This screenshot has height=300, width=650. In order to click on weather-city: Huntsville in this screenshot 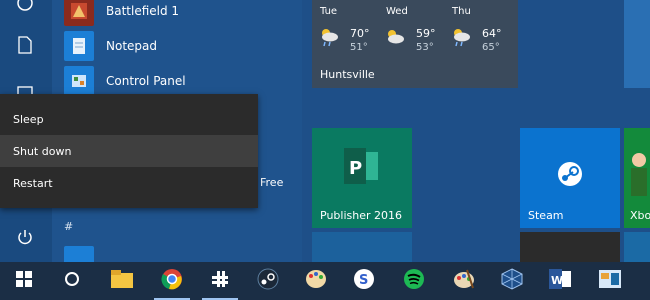, I will do `click(347, 74)`.